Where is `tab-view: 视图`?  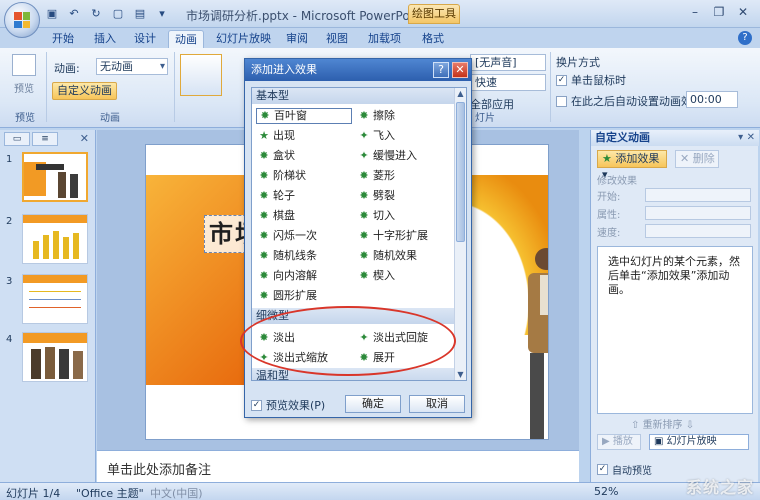 tab-view: 视图 is located at coordinates (337, 39).